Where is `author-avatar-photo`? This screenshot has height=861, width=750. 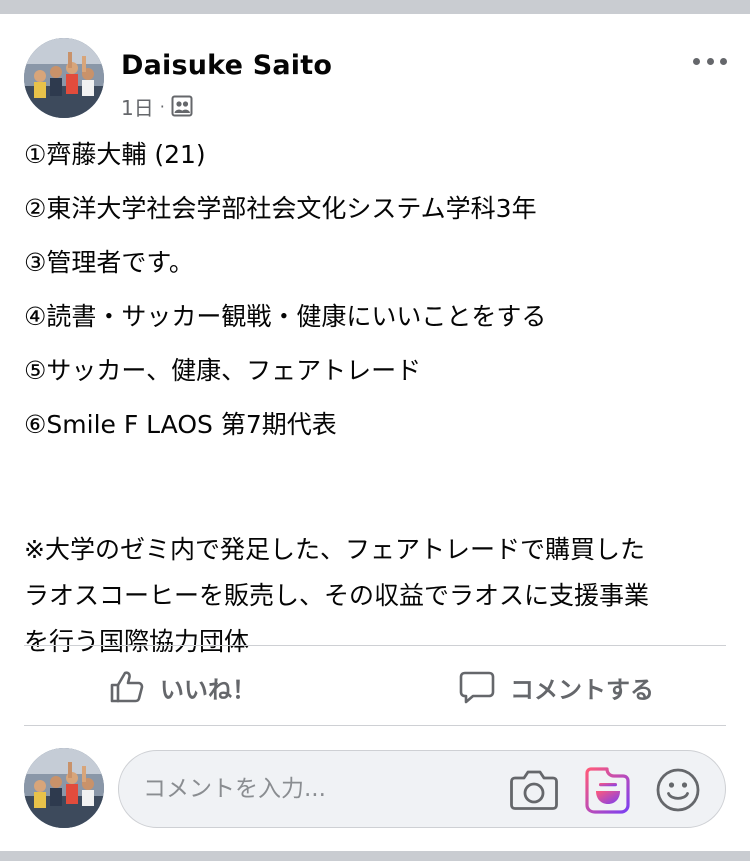
author-avatar-photo is located at coordinates (64, 78).